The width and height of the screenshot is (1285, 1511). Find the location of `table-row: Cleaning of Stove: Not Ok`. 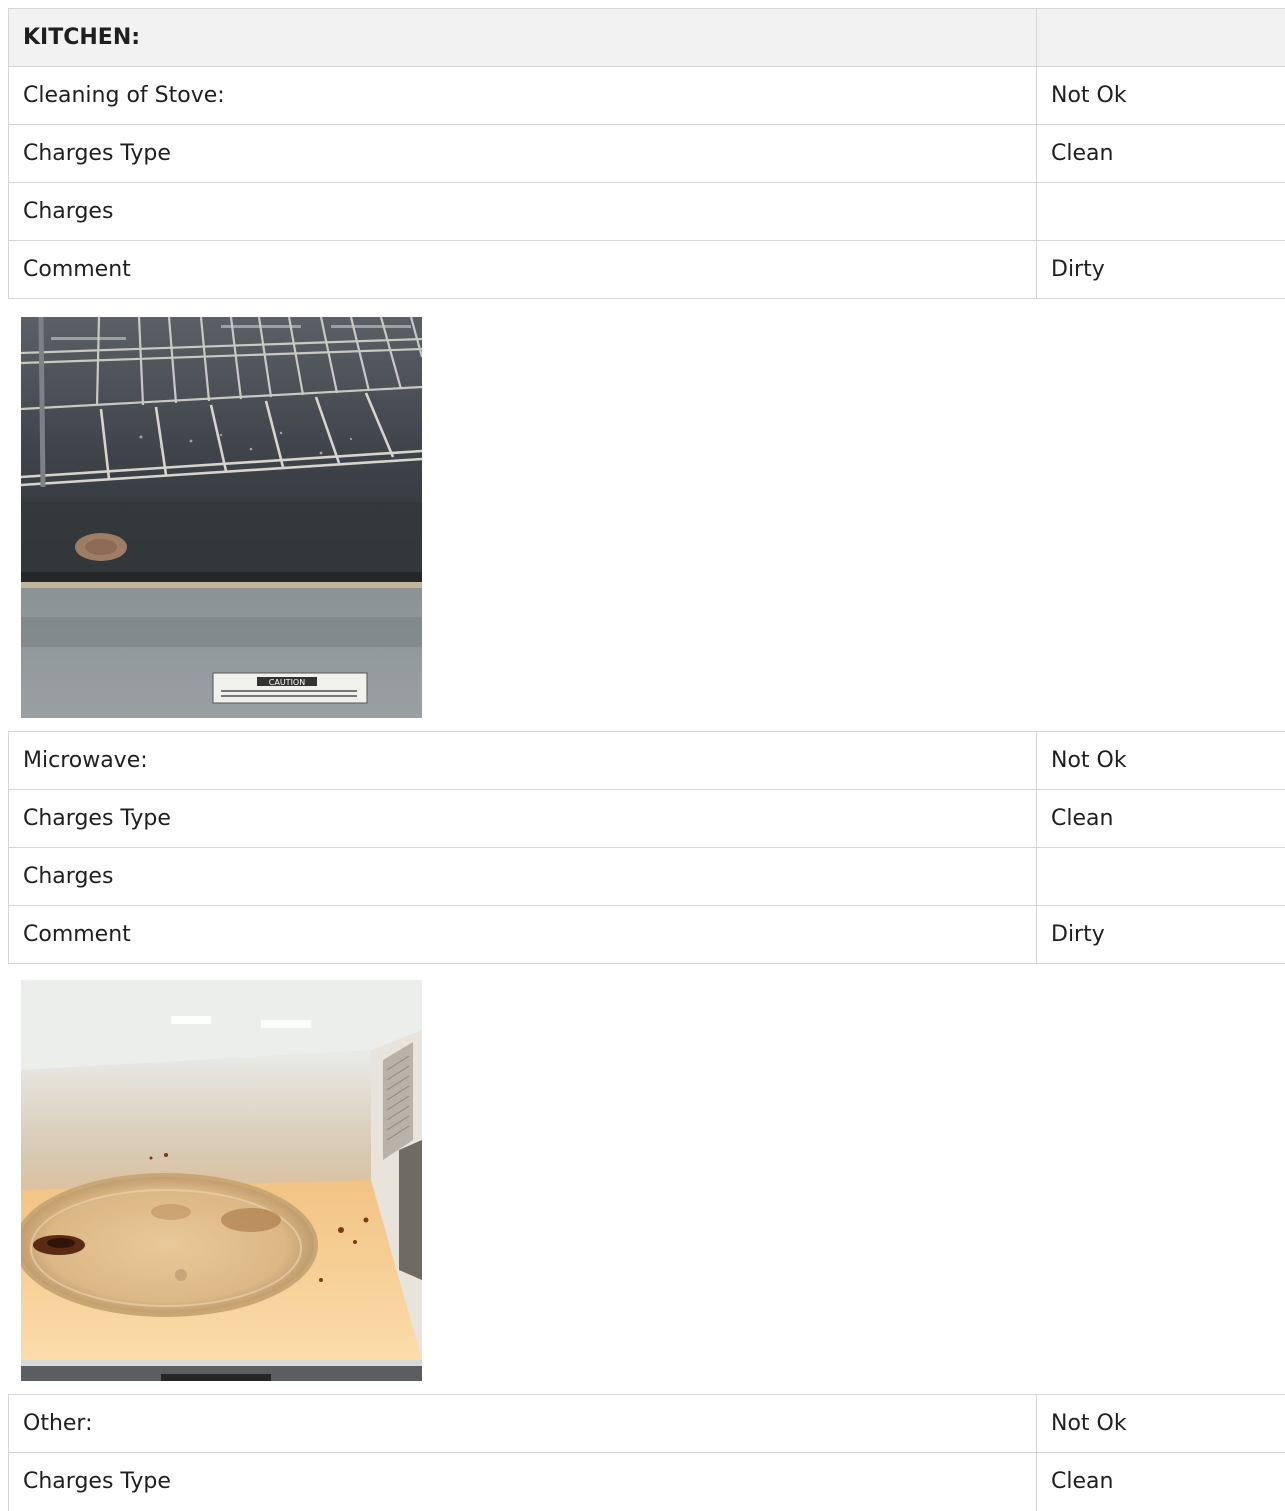

table-row: Cleaning of Stove: Not Ok is located at coordinates (647, 96).